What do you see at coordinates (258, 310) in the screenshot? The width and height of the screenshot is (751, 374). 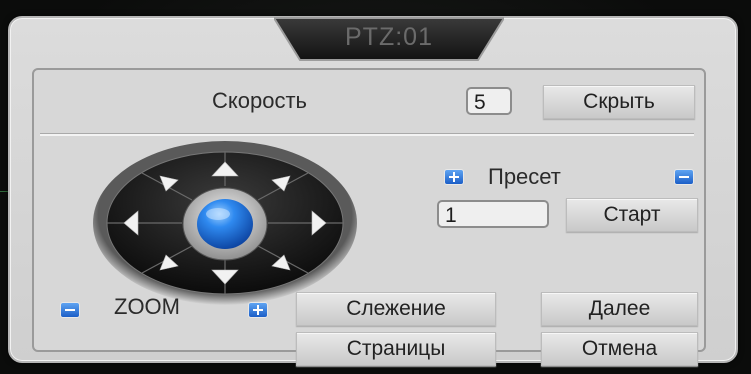 I see `zoom-plus-icon` at bounding box center [258, 310].